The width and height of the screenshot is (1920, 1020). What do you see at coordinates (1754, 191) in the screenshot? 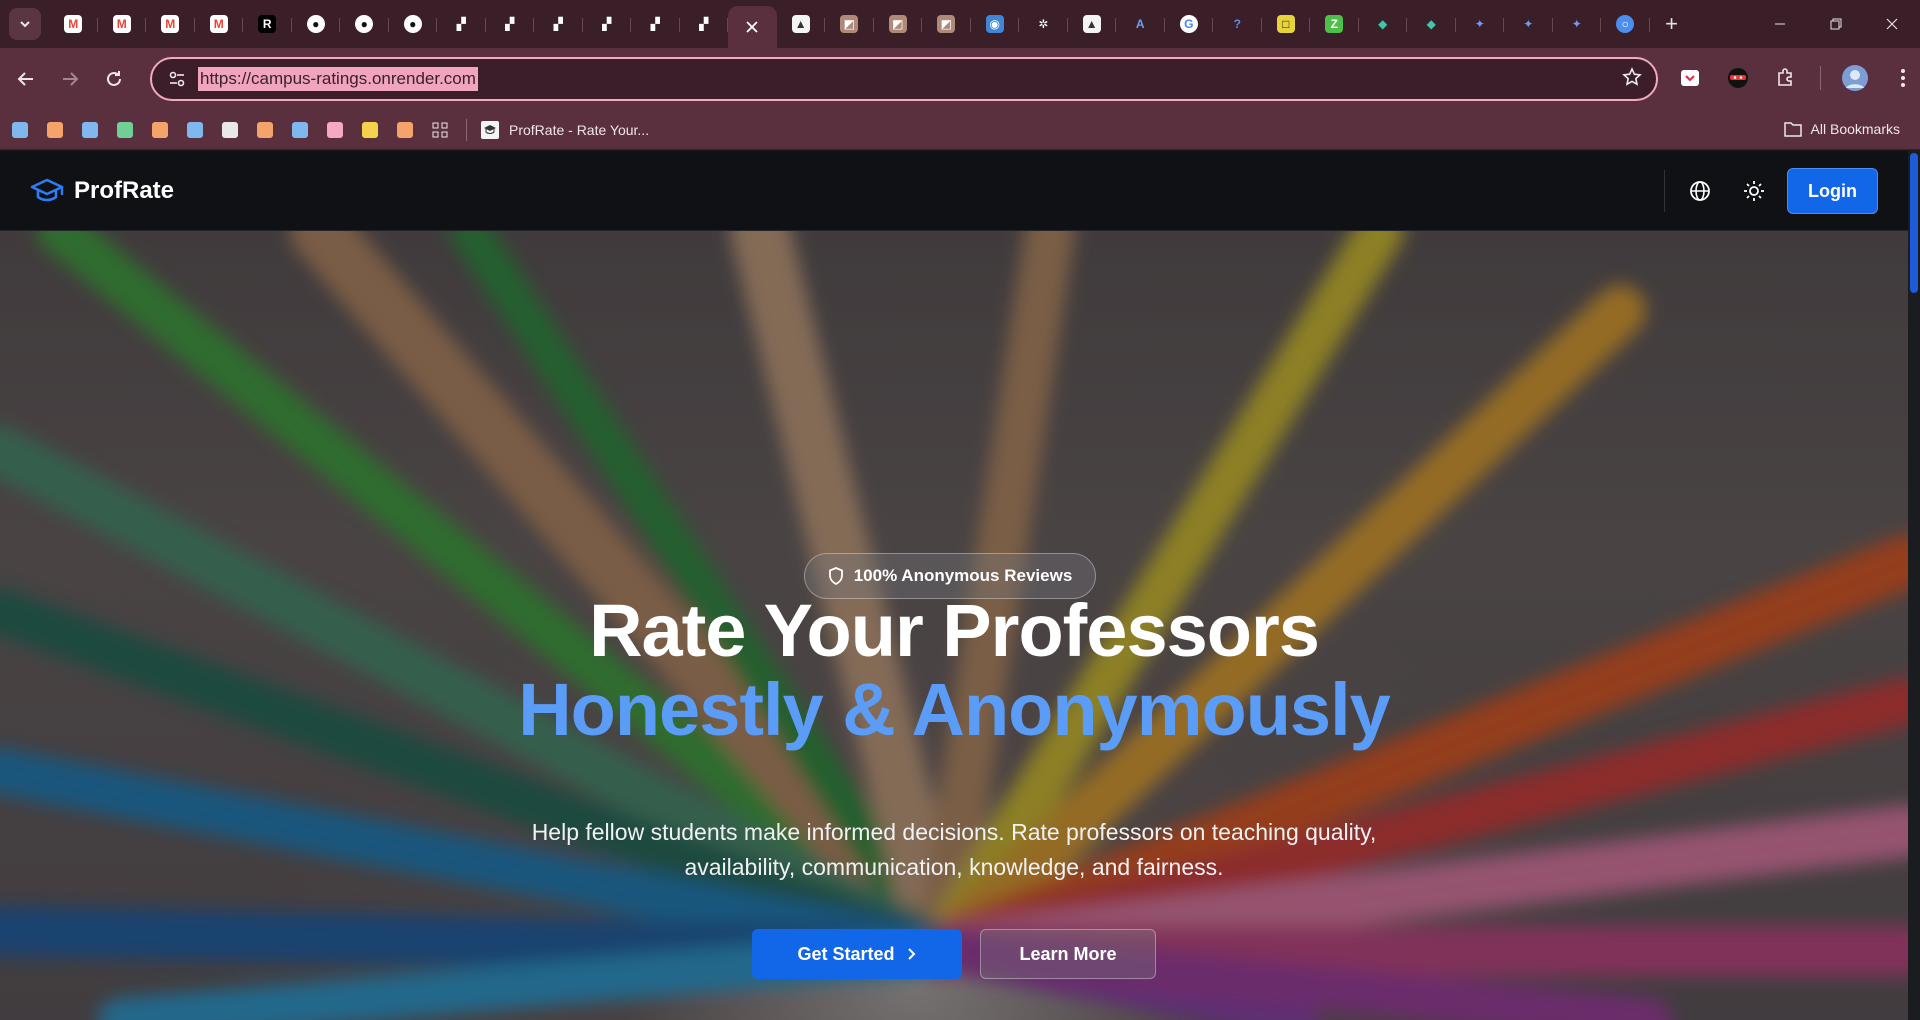
I see `theme-toggle-button` at bounding box center [1754, 191].